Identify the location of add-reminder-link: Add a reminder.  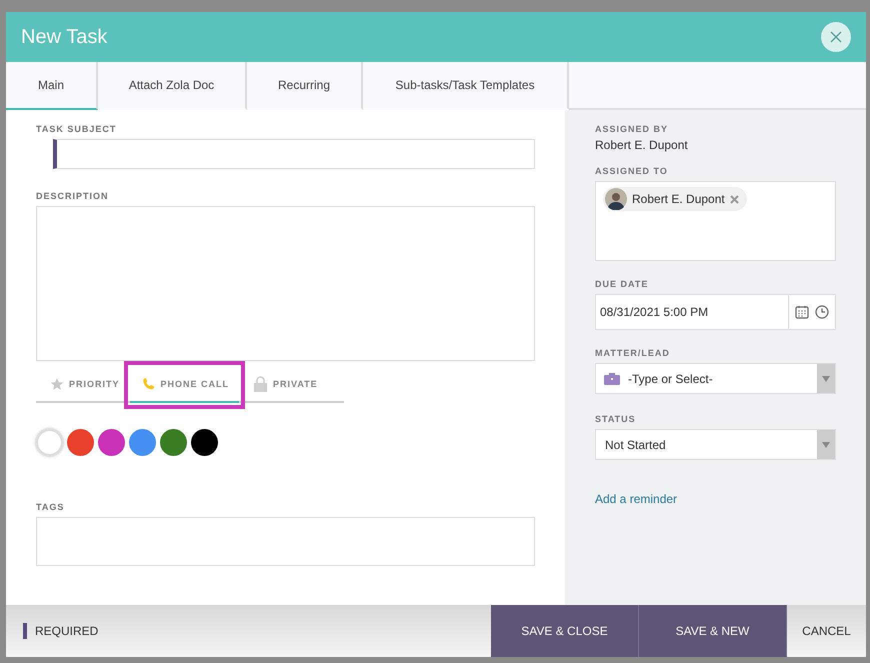
(636, 499).